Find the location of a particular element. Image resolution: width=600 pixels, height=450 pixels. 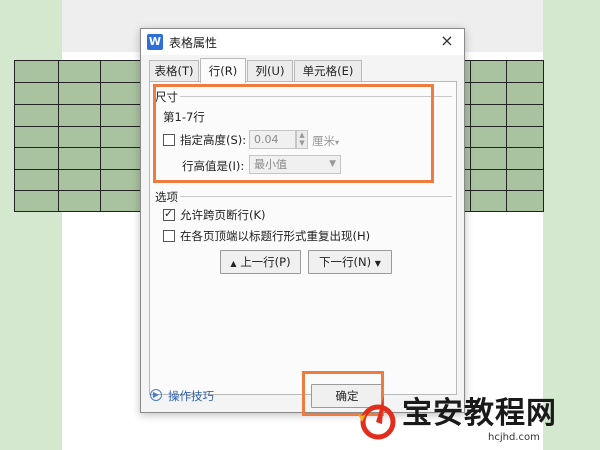

allow-break-label: 允许跨页断行(K) is located at coordinates (223, 215).